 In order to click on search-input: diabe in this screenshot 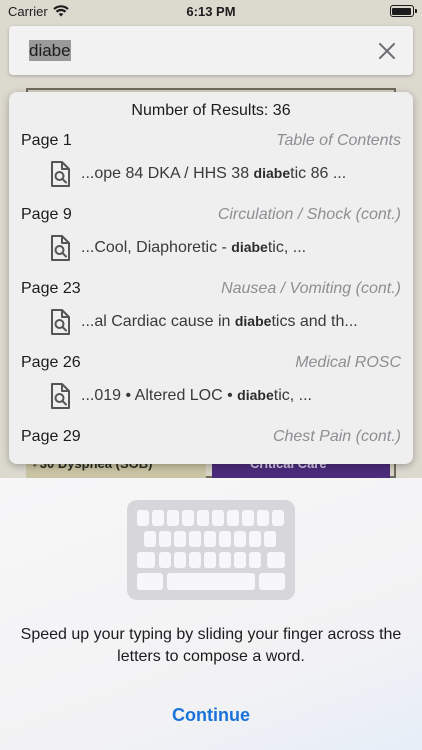, I will do `click(50, 50)`.